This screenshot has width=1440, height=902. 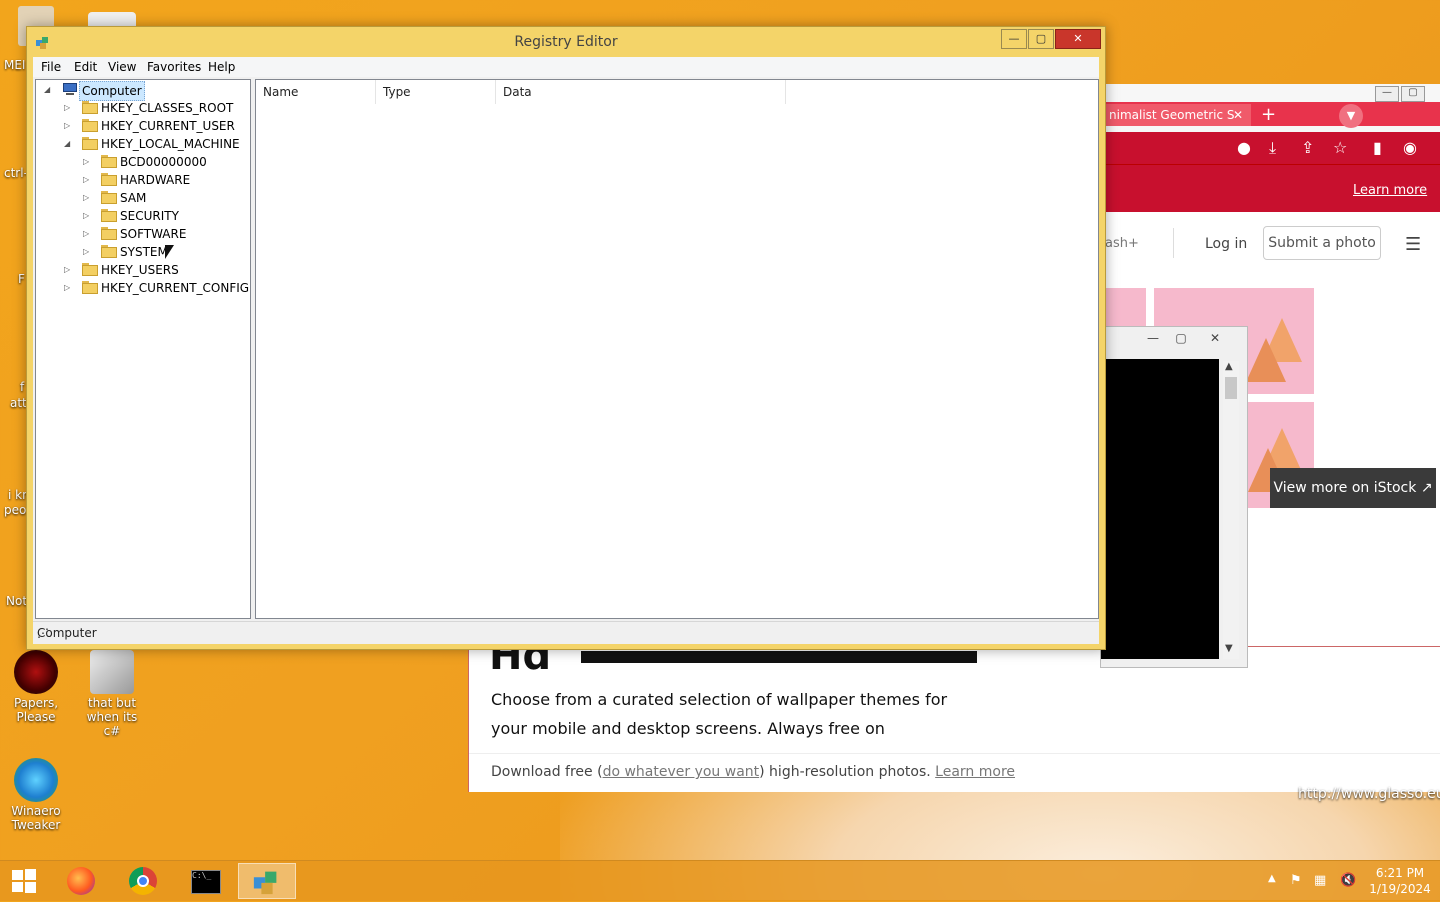 What do you see at coordinates (1307, 147) in the screenshot?
I see `share-icon: ⇪` at bounding box center [1307, 147].